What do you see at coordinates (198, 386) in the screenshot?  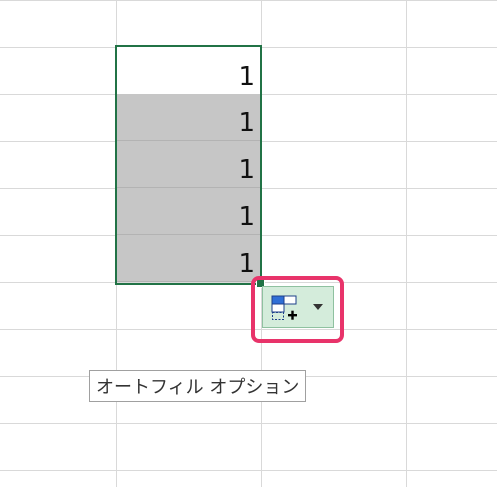 I see `tooltip: オートフィル オプション` at bounding box center [198, 386].